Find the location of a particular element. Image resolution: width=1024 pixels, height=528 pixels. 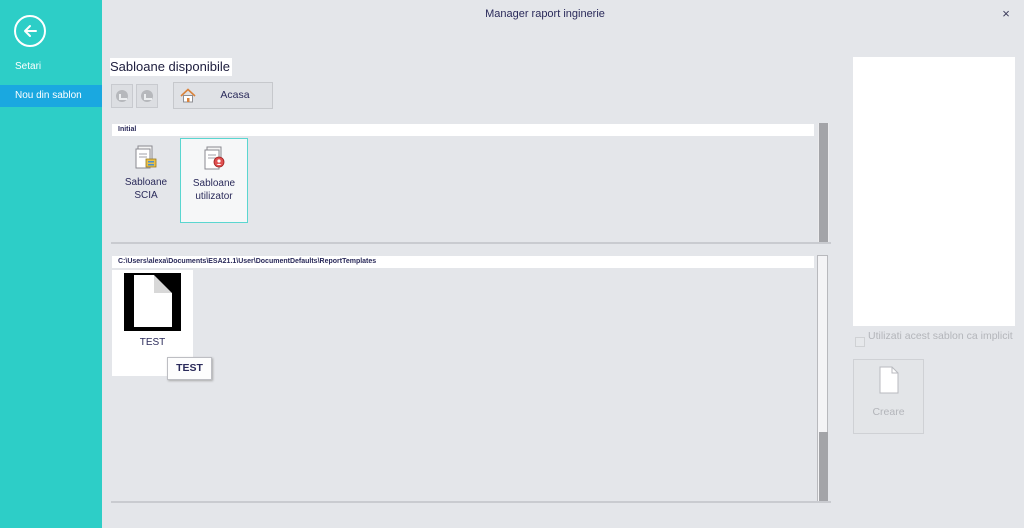

home-button-label: Acasa is located at coordinates (235, 95).